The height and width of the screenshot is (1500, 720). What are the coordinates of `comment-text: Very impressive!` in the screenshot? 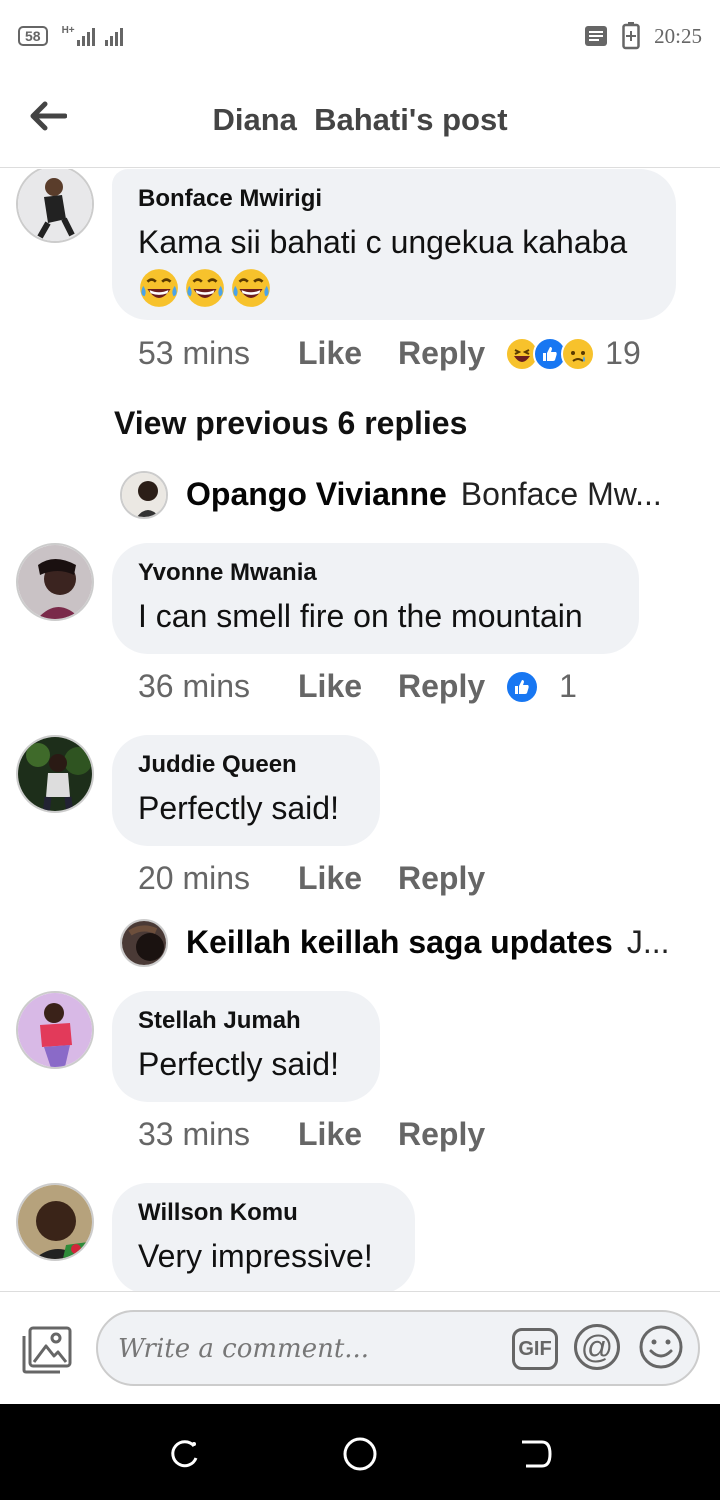 It's located at (255, 1256).